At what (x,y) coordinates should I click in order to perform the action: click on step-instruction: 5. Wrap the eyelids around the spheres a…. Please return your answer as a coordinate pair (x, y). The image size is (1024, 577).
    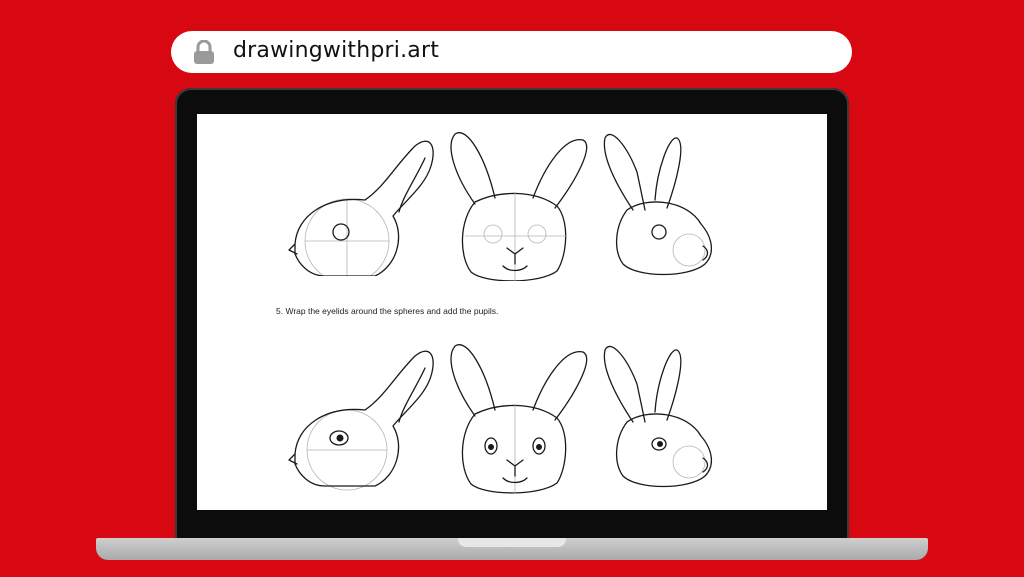
    Looking at the image, I should click on (387, 311).